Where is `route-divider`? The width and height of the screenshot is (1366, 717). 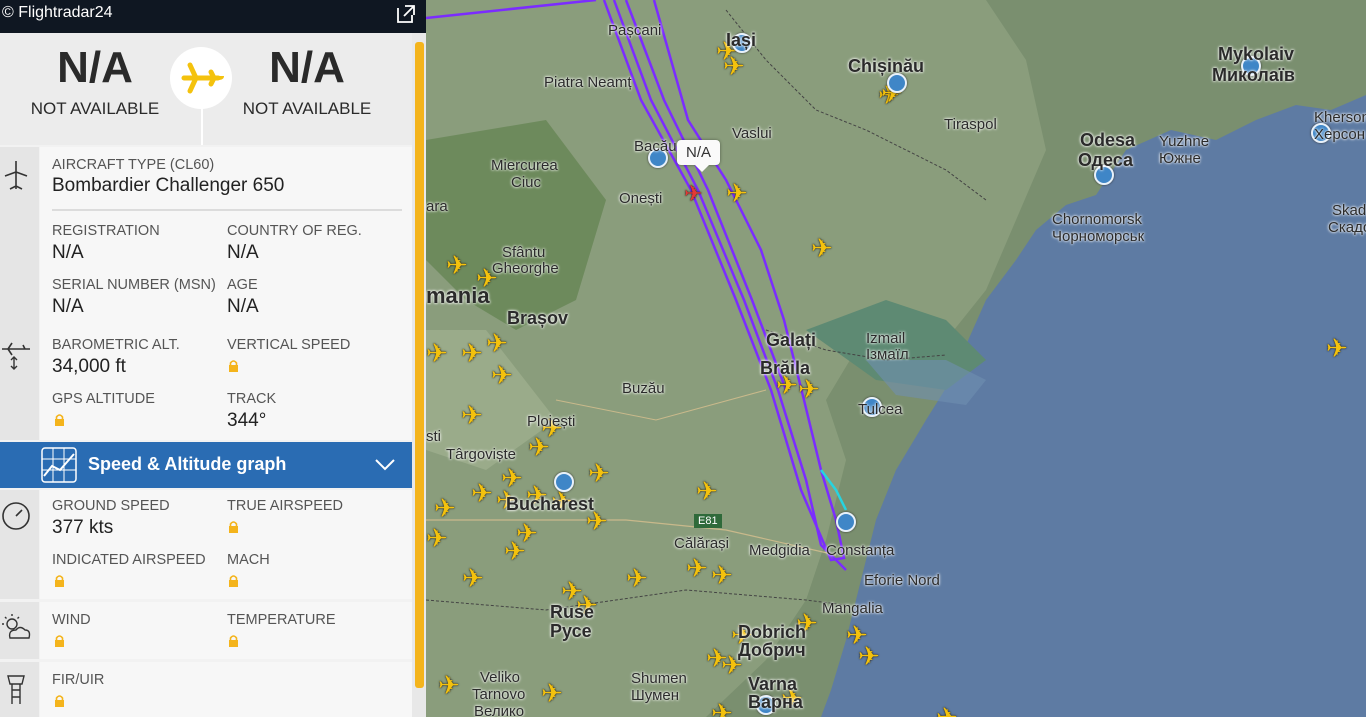
route-divider is located at coordinates (202, 126).